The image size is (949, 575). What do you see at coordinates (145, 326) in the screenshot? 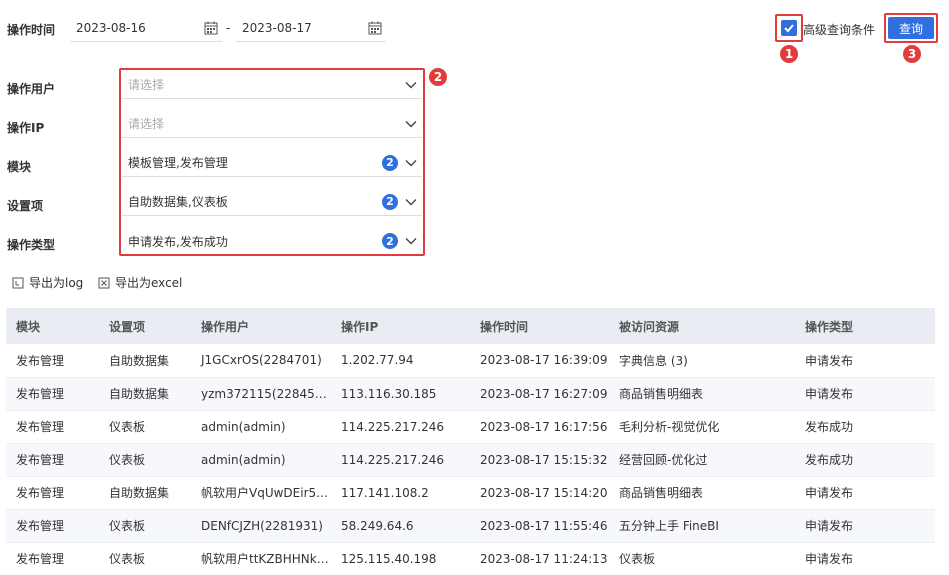
I see `column-header-setting: 设置项` at bounding box center [145, 326].